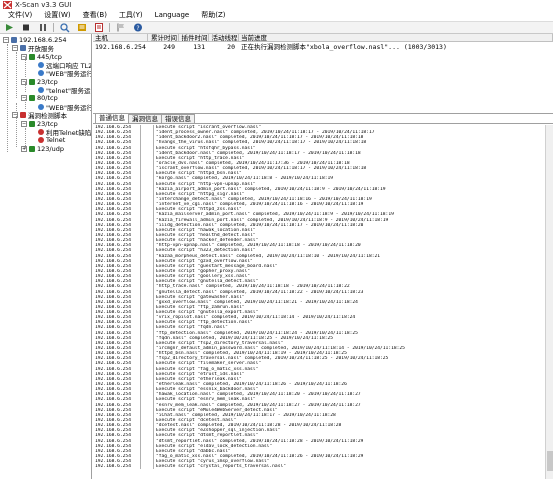 Image resolution: width=553 pixels, height=479 pixels. I want to click on settings-icon, so click(81, 27).